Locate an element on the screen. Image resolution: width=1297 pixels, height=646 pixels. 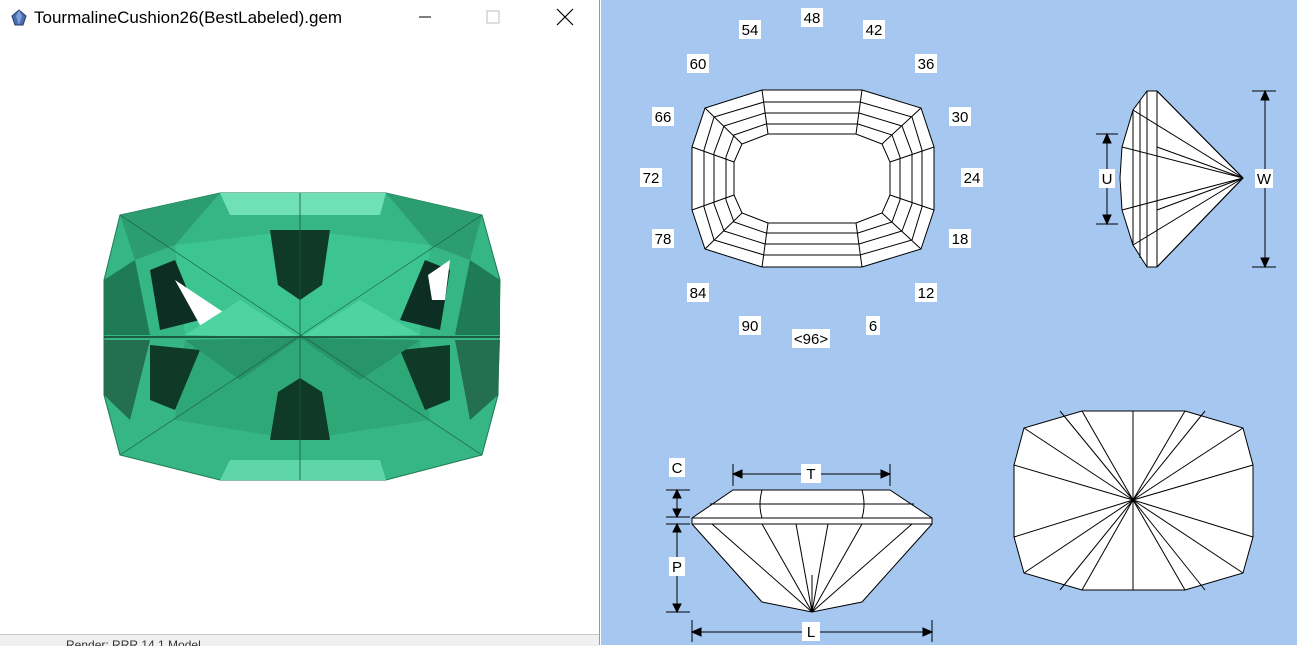
svg-text: 90 is located at coordinates (750, 326).